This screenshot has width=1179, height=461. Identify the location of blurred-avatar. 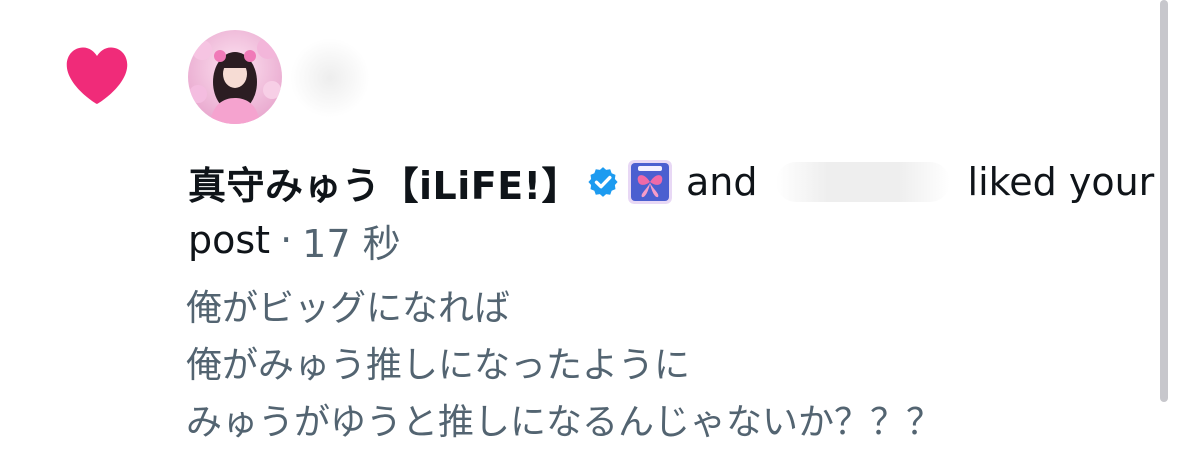
(330, 78).